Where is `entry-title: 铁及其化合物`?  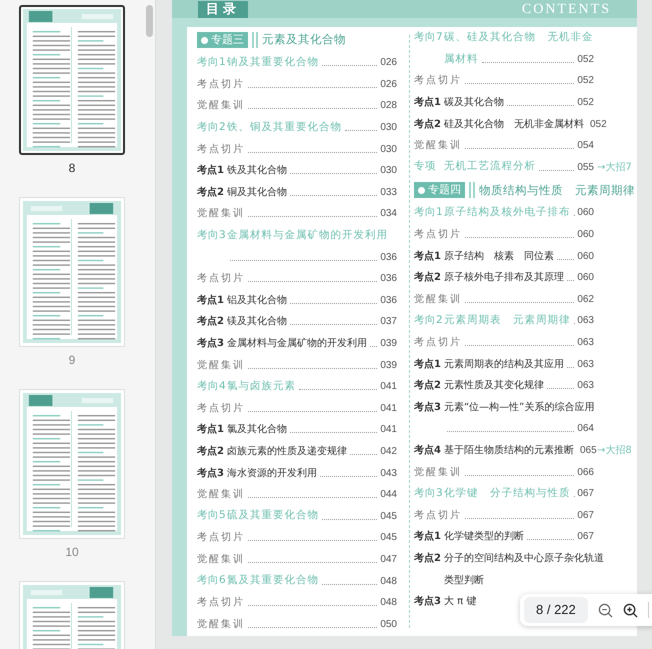 entry-title: 铁及其化合物 is located at coordinates (257, 170).